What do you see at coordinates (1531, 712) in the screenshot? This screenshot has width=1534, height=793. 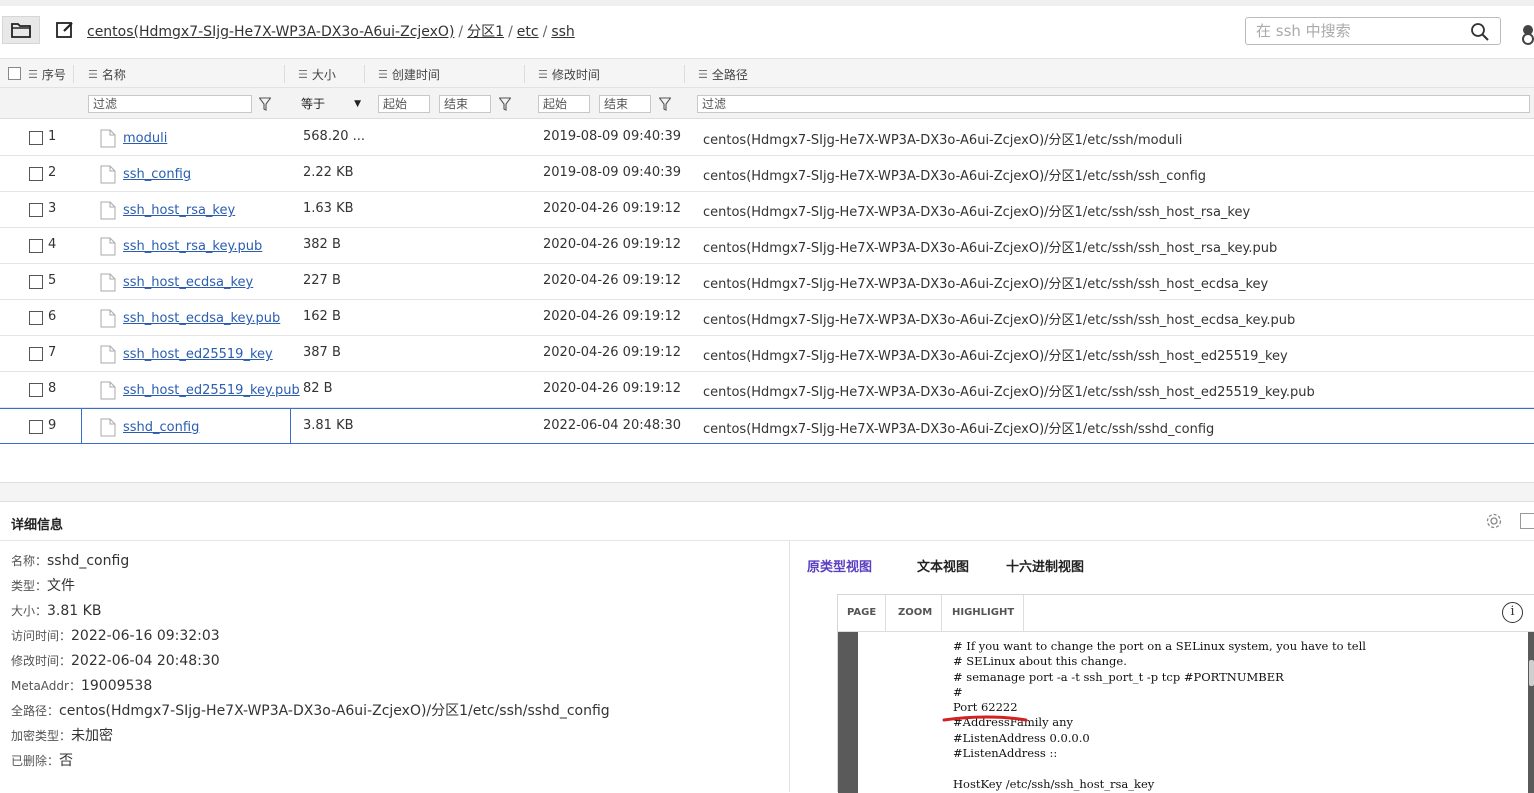 I see `viewer-scrollbar` at bounding box center [1531, 712].